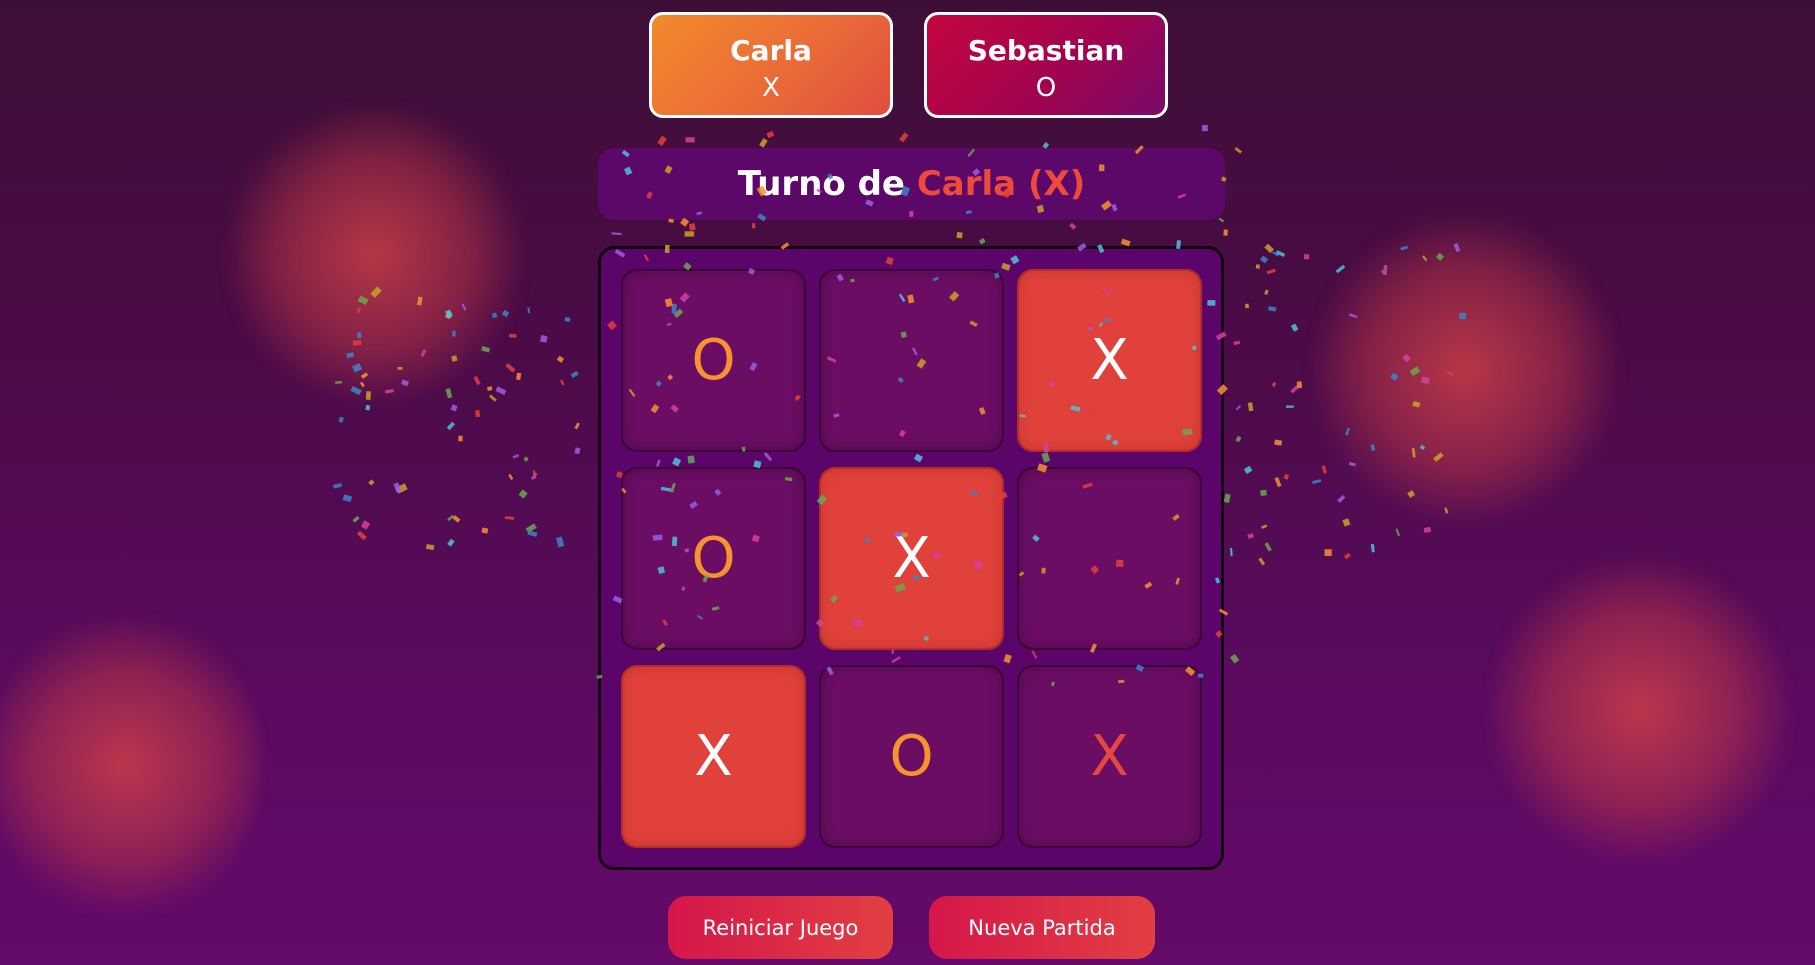  What do you see at coordinates (771, 50) in the screenshot?
I see `player-1-name: Carla` at bounding box center [771, 50].